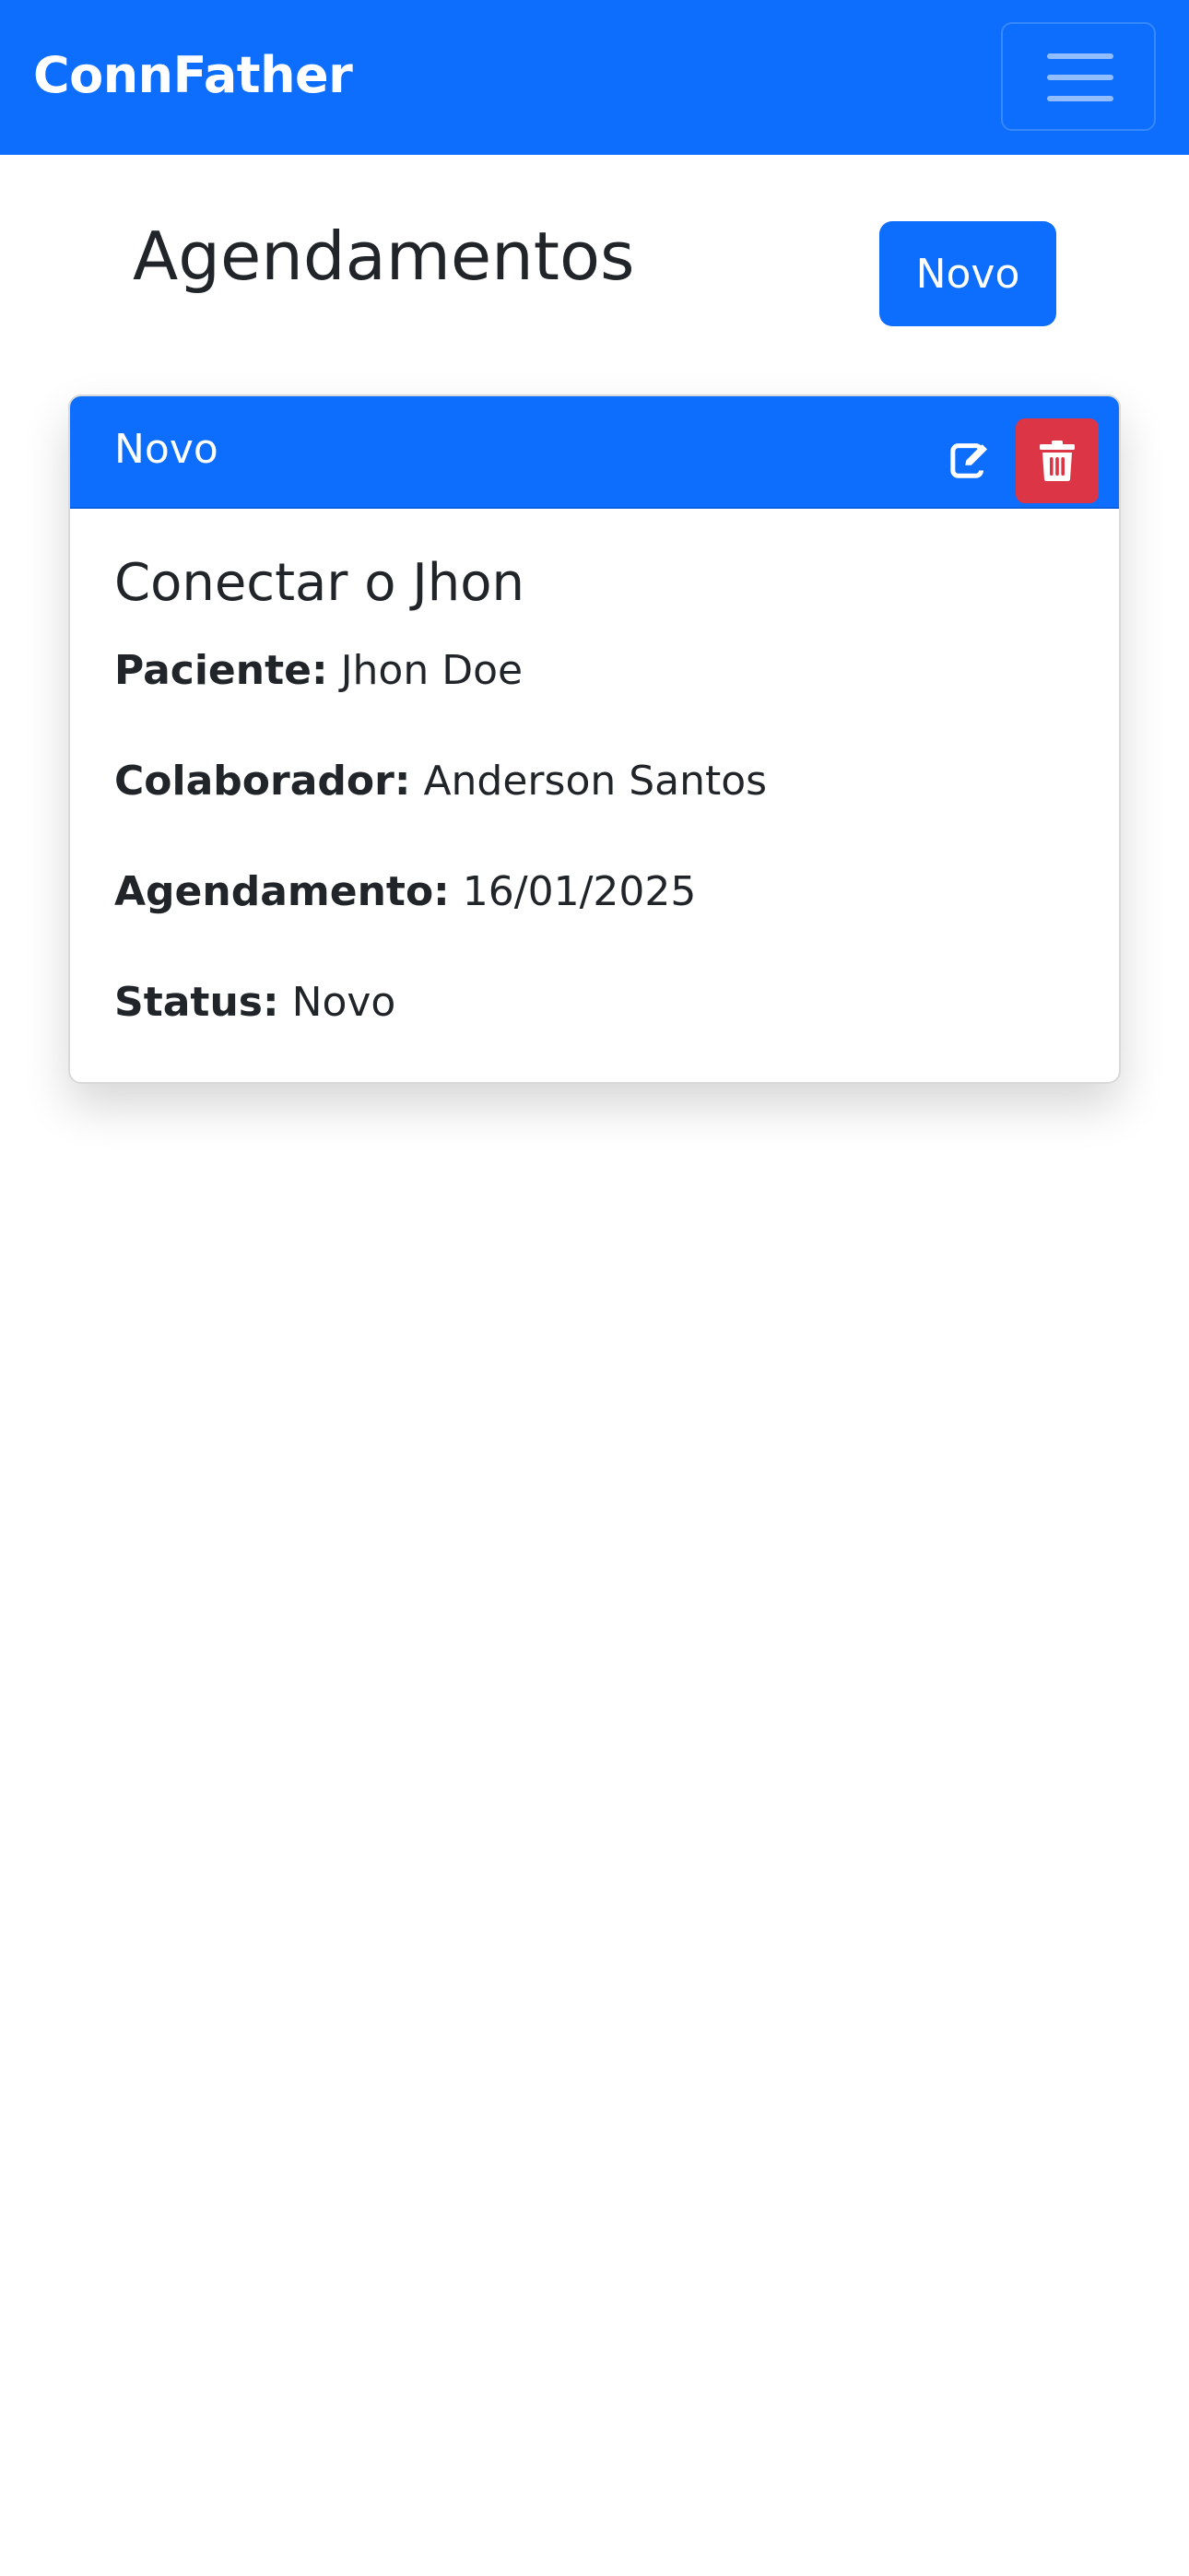 The height and width of the screenshot is (2576, 1189). I want to click on patient-label: Paciente:, so click(221, 670).